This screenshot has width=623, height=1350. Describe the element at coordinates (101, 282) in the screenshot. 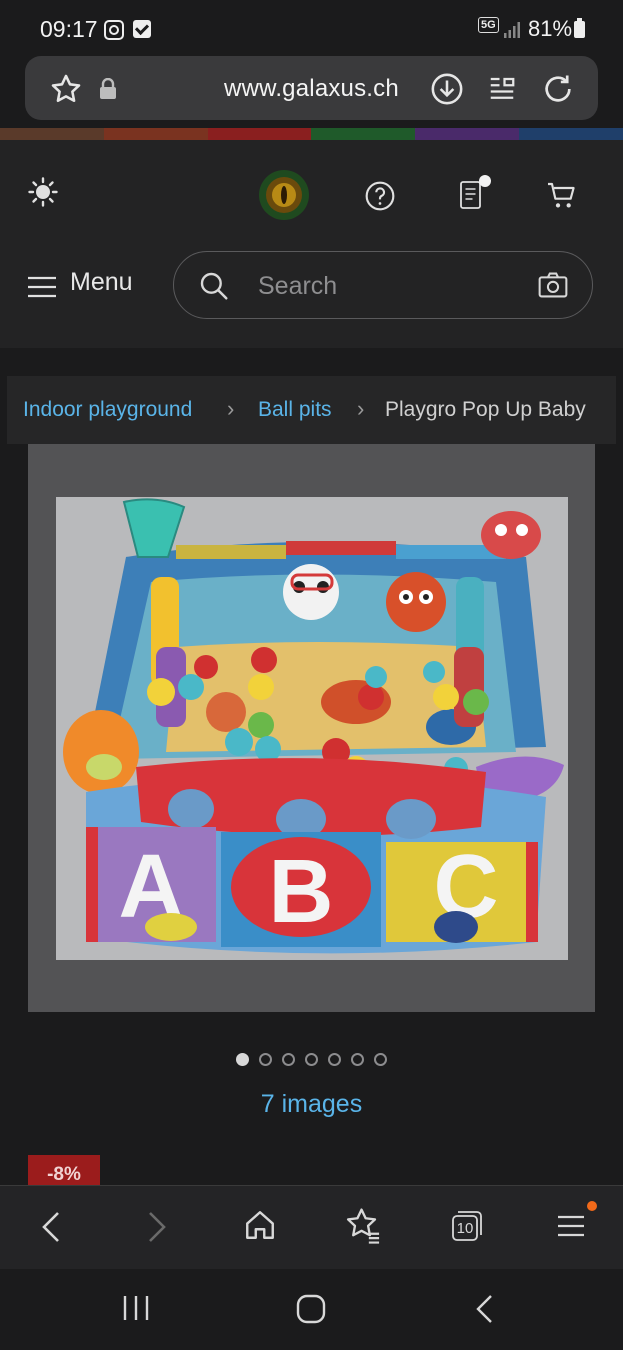

I see `menu-button: Menu` at that location.